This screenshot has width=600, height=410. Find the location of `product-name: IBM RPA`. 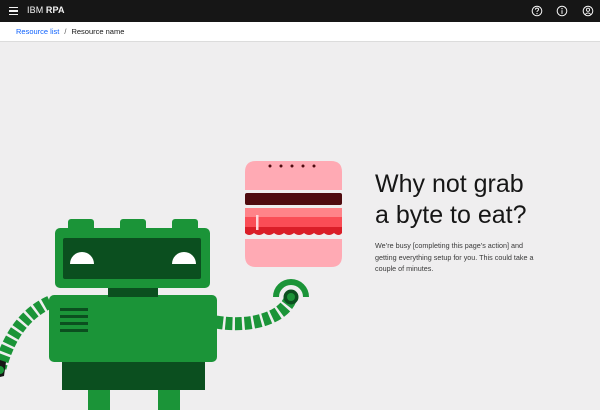

product-name: IBM RPA is located at coordinates (46, 10).